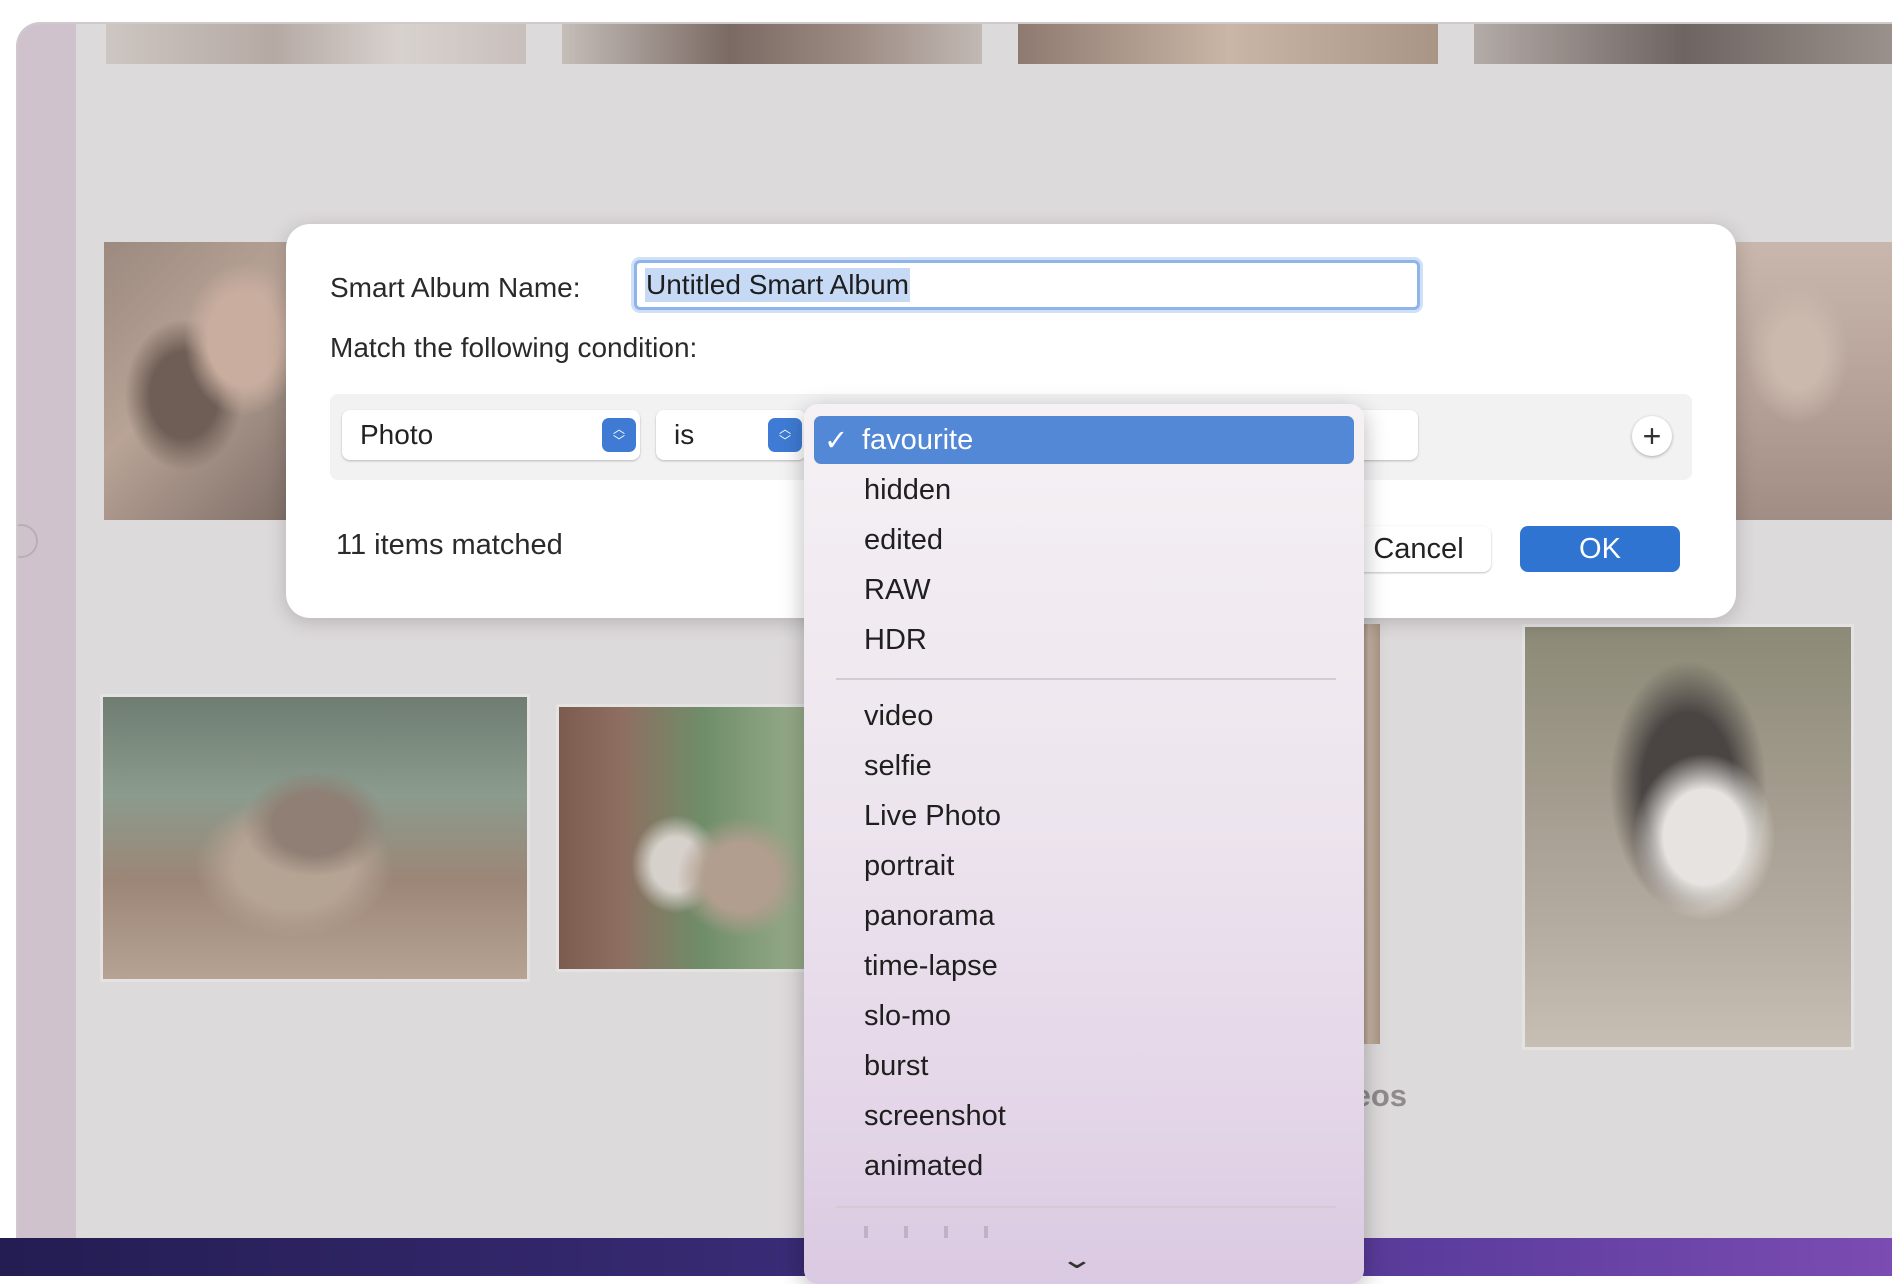 The height and width of the screenshot is (1284, 1892). What do you see at coordinates (1084, 640) in the screenshot?
I see `menu-item-hdr: HDR` at bounding box center [1084, 640].